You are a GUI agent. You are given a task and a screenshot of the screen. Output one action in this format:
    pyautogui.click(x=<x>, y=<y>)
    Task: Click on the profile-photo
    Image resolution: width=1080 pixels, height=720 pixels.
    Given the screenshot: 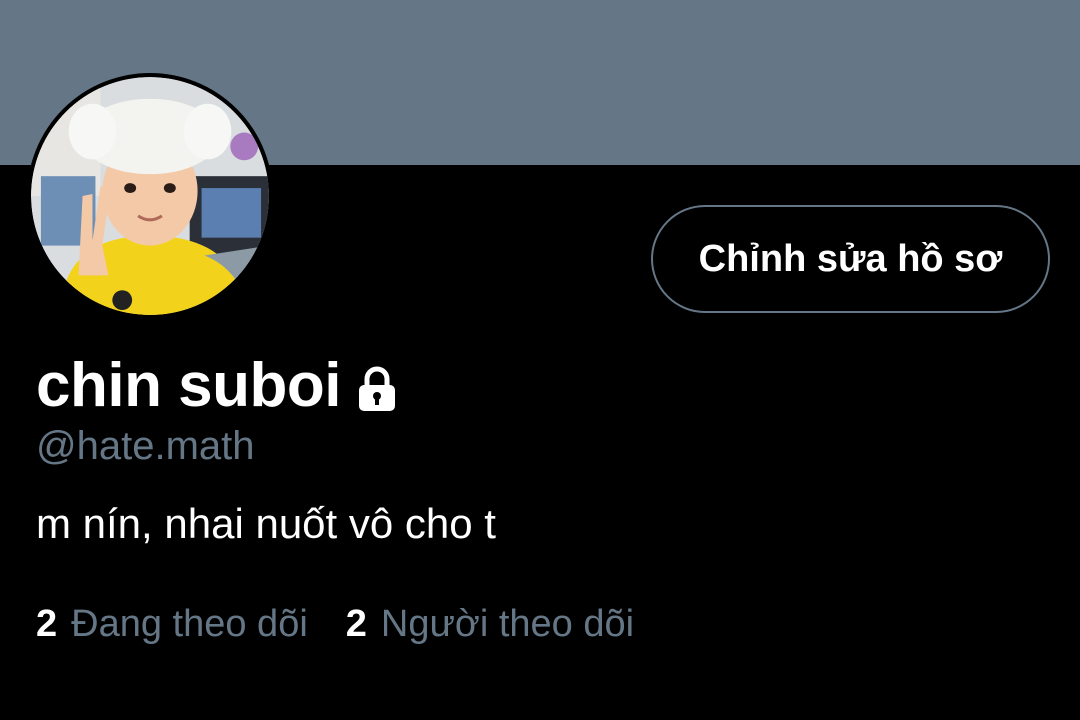 What is the action you would take?
    pyautogui.click(x=150, y=196)
    